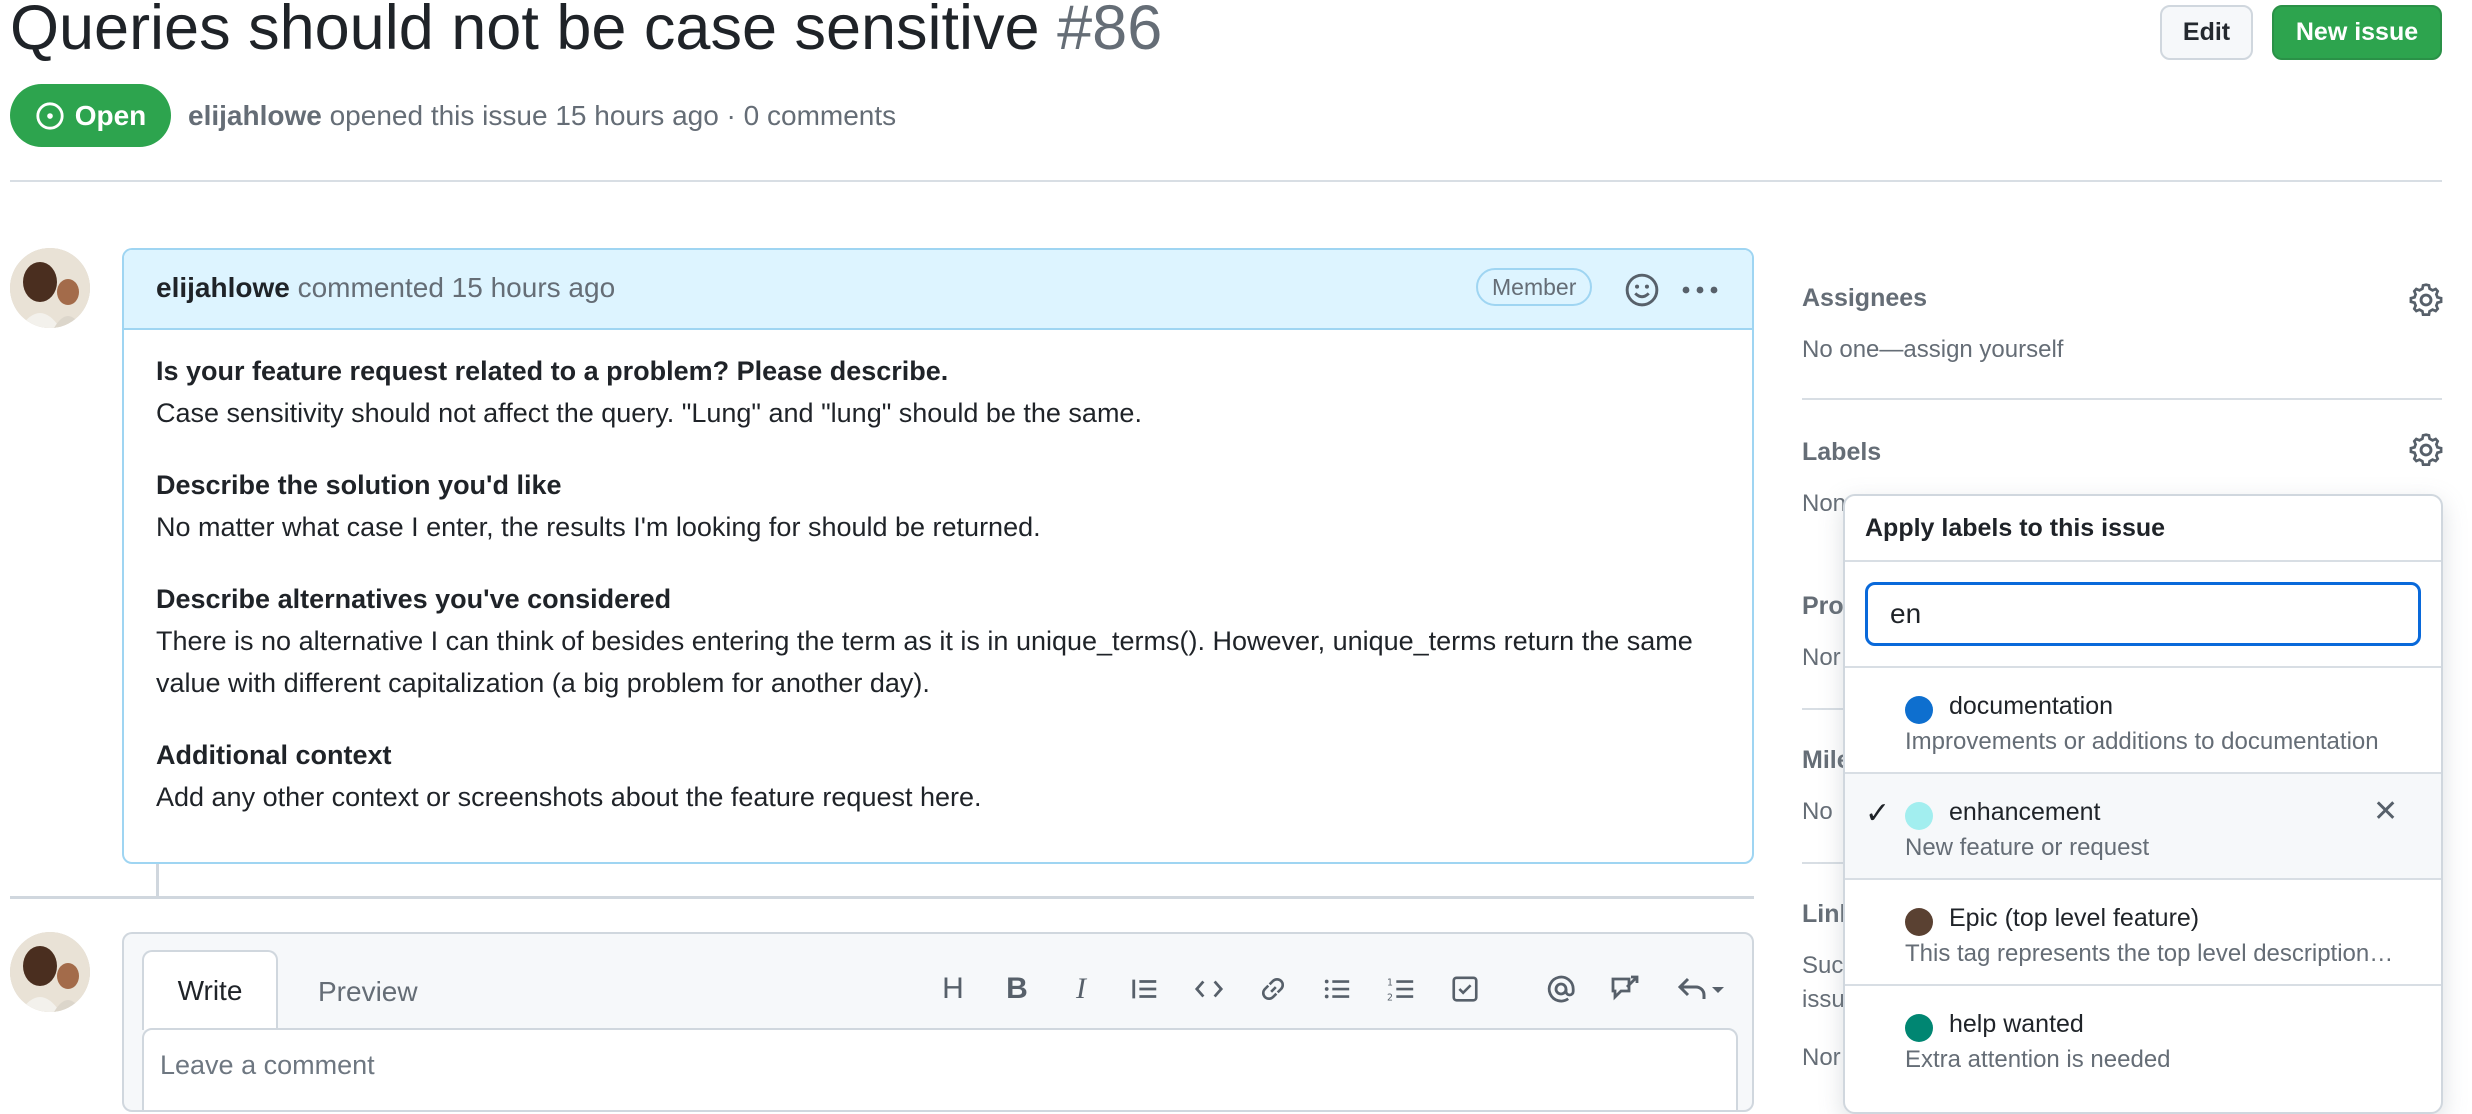 Image resolution: width=2472 pixels, height=1114 pixels. Describe the element at coordinates (1700, 290) in the screenshot. I see `kebab-menu-icon` at that location.